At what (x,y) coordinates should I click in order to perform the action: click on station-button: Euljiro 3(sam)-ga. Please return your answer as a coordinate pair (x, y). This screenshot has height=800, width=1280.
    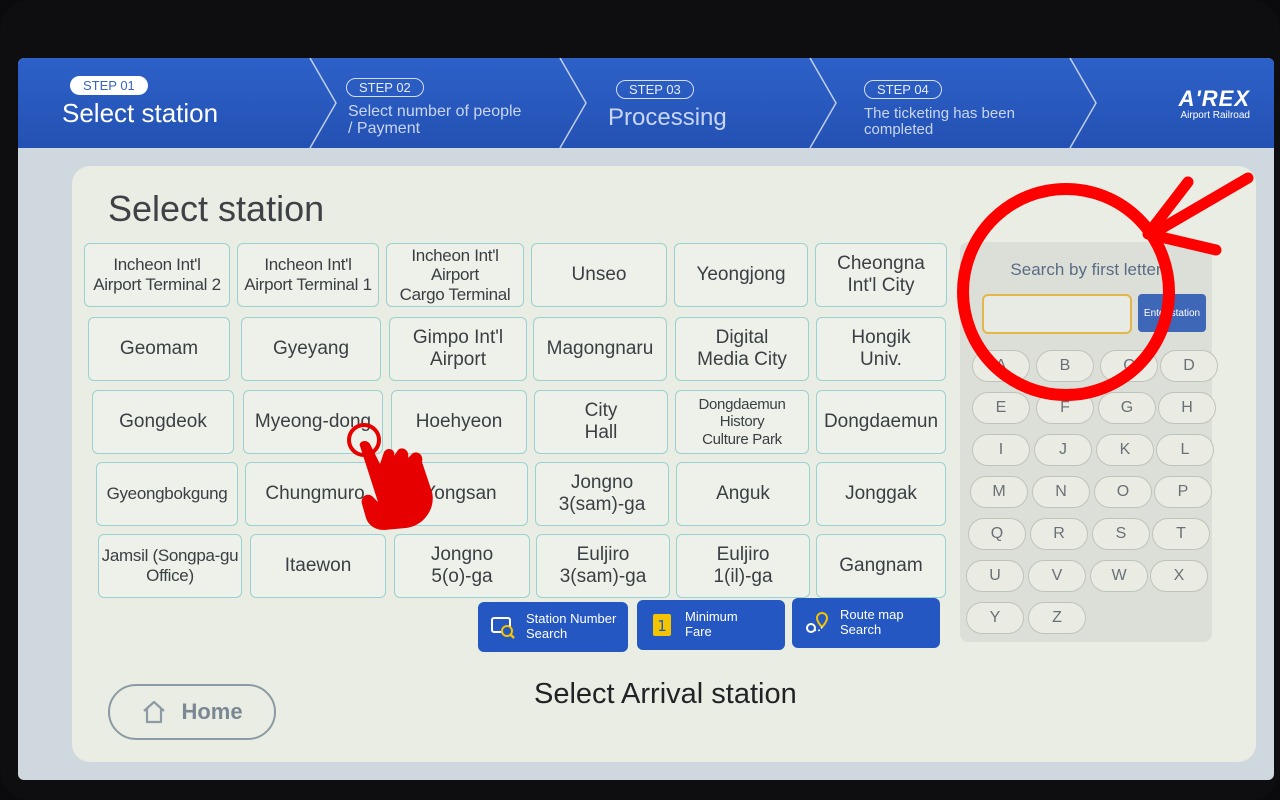
    Looking at the image, I should click on (603, 566).